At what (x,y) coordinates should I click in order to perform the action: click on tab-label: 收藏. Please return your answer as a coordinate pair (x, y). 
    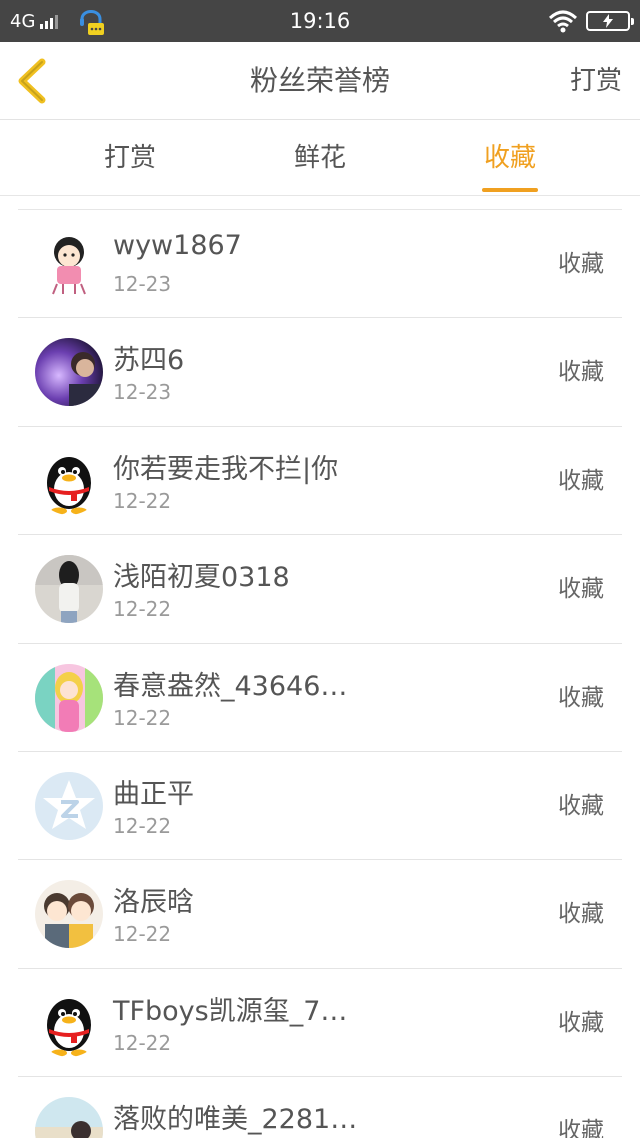
    Looking at the image, I should click on (509, 158).